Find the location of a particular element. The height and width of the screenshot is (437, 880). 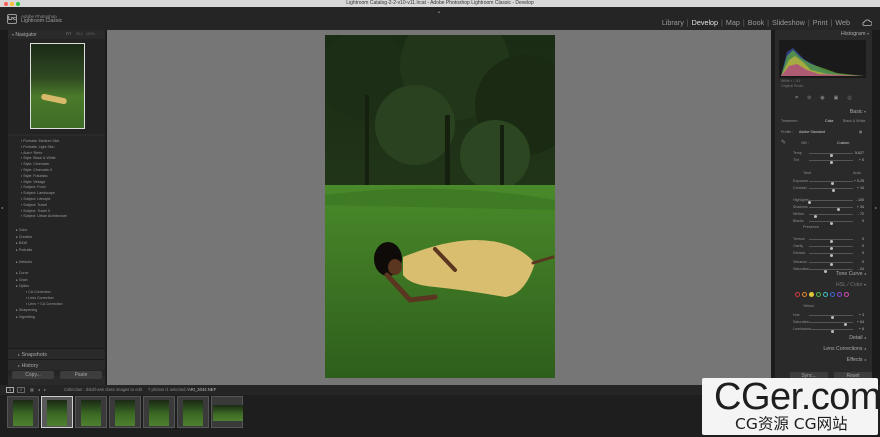

zoom-100: 100% is located at coordinates (90, 34).